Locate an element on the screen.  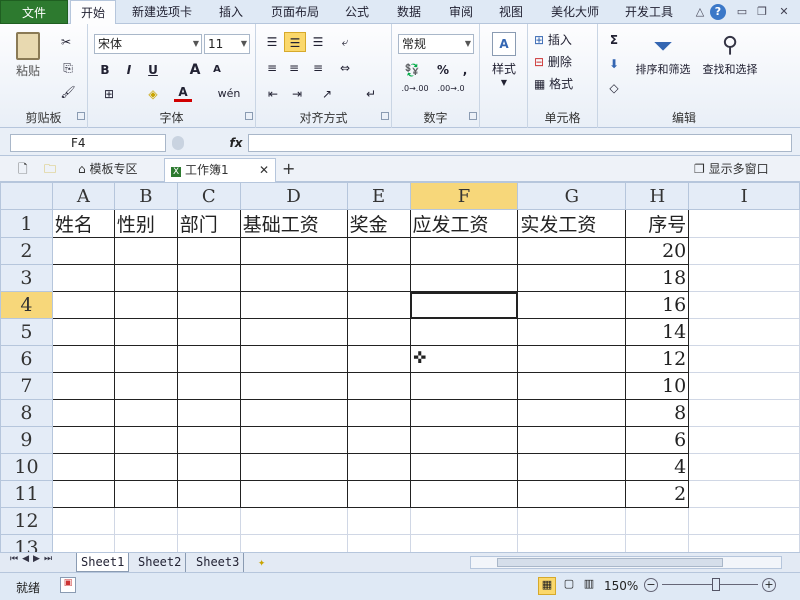
zoom-out-icon: − is located at coordinates (651, 585).